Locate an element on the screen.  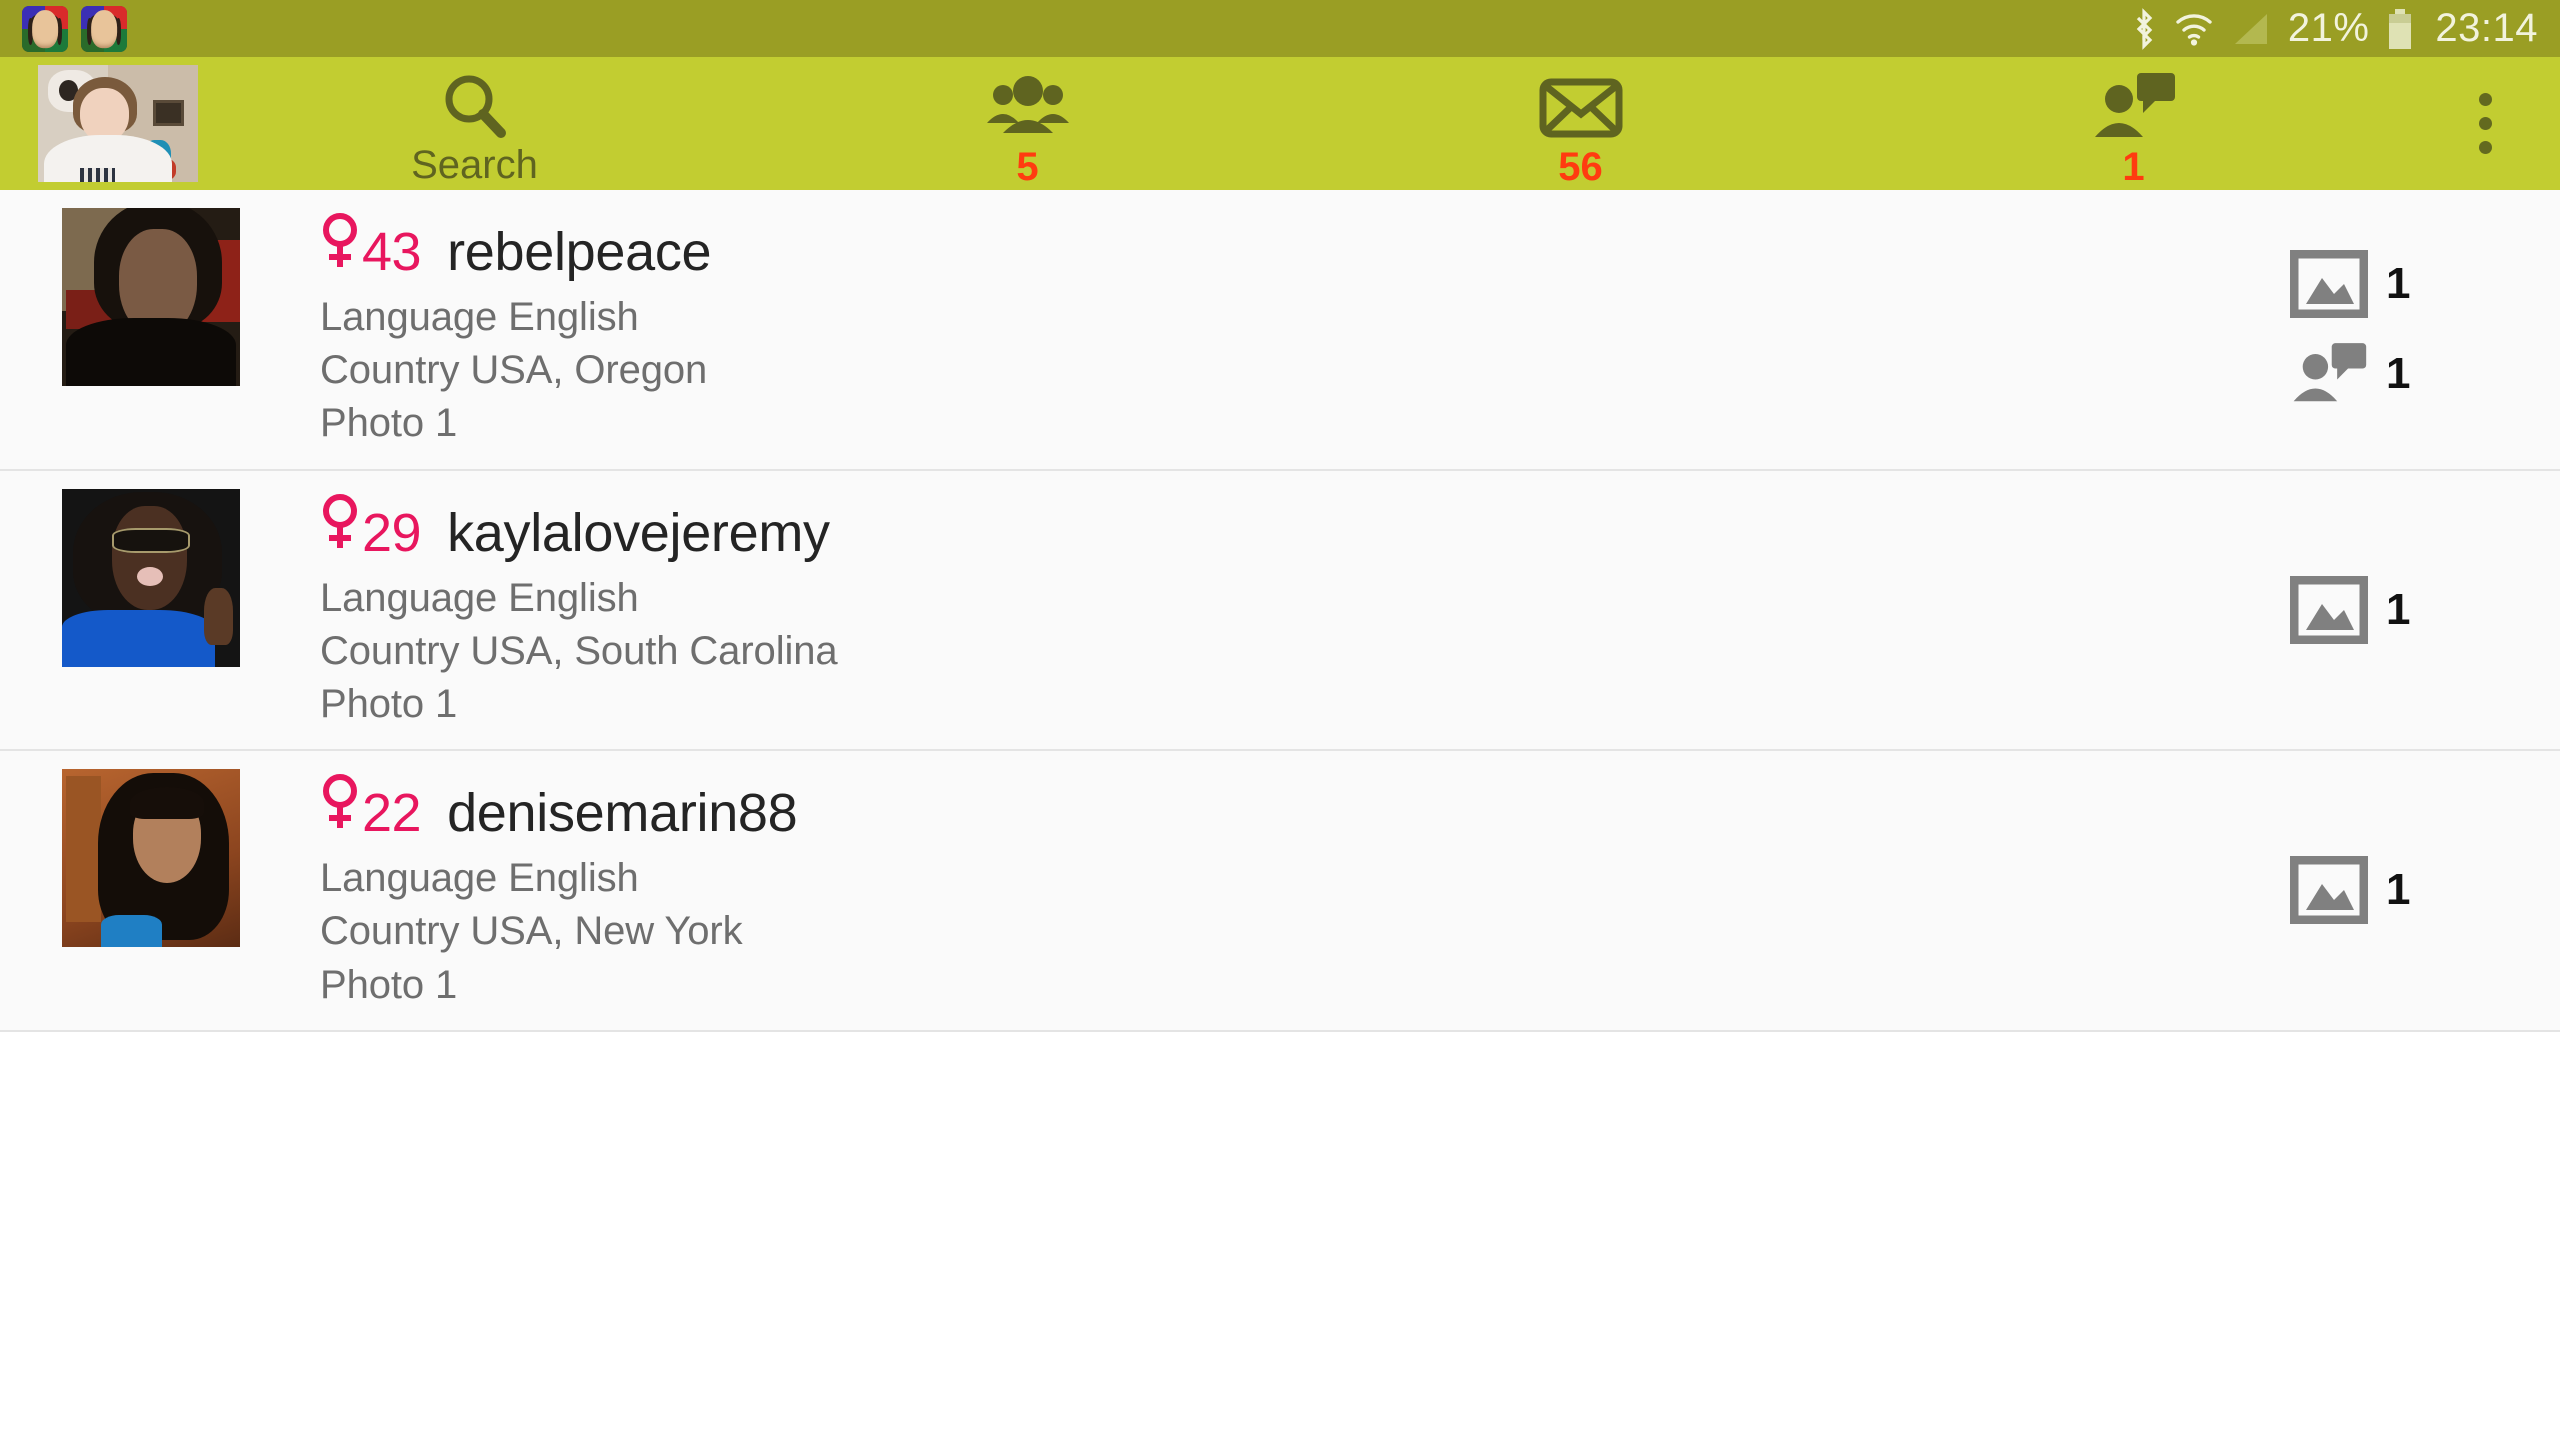
user-avatar-rebelpeace is located at coordinates (151, 297).